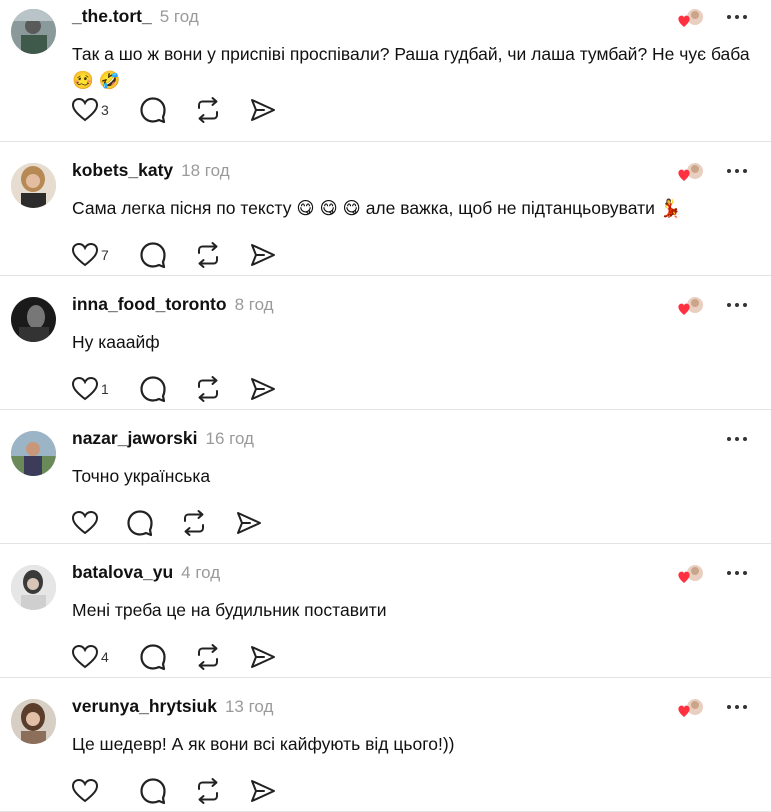 The width and height of the screenshot is (771, 812). I want to click on username: verunya_hrytsiuk, so click(144, 706).